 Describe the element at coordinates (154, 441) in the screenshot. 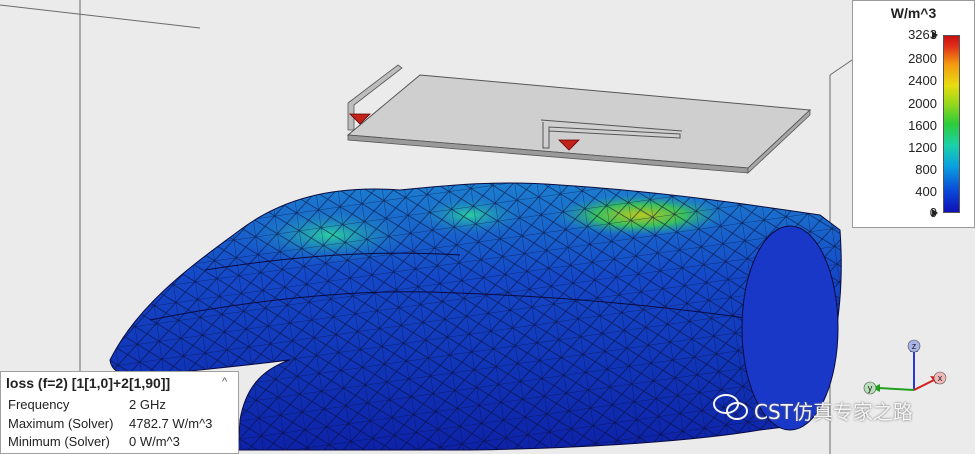

I see `info-value: 0 W/m^3` at that location.